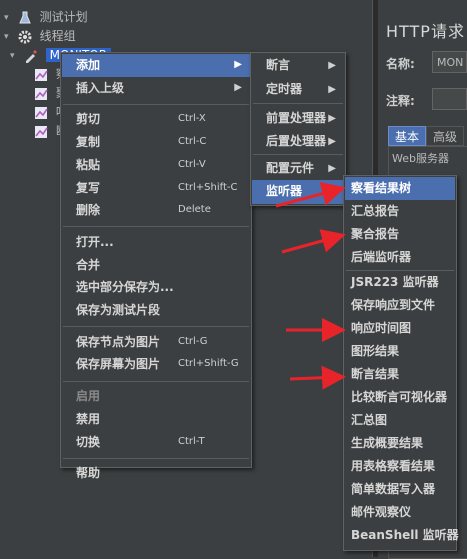 This screenshot has width=467, height=559. What do you see at coordinates (400, 420) in the screenshot?
I see `listener-submenu-item-11: 汇总图` at bounding box center [400, 420].